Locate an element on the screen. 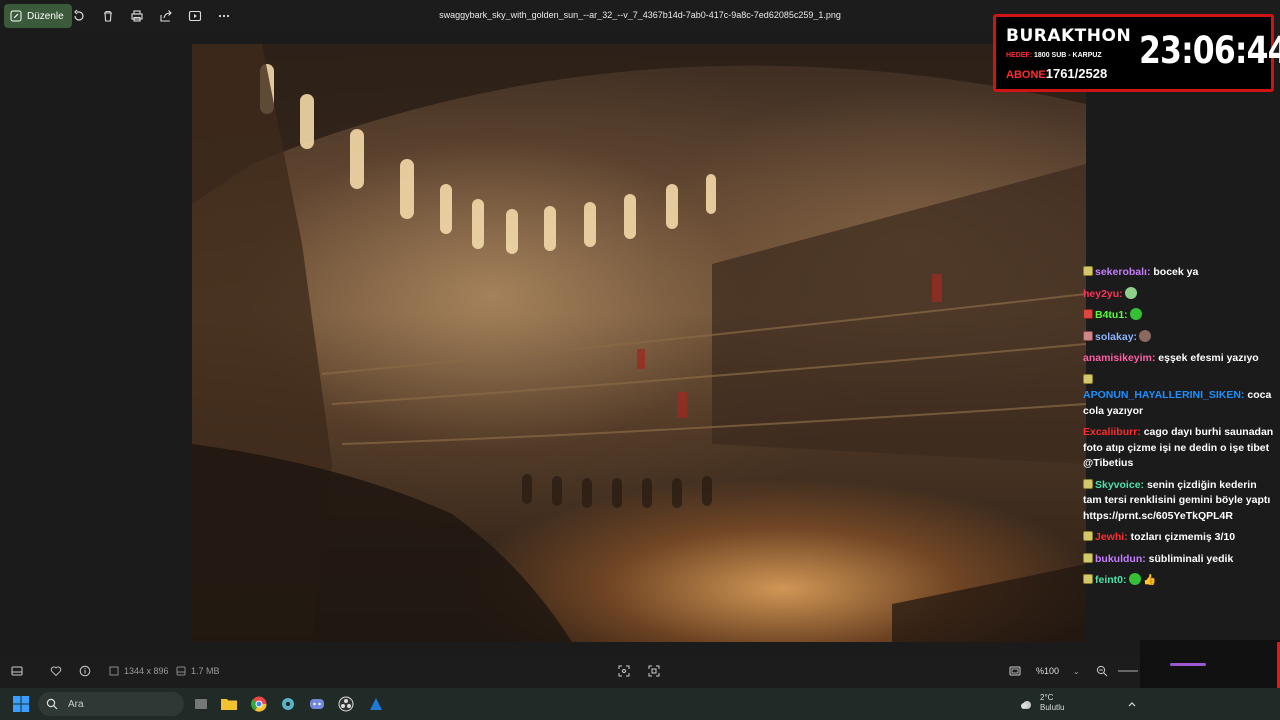  delete-icon is located at coordinates (108, 16).